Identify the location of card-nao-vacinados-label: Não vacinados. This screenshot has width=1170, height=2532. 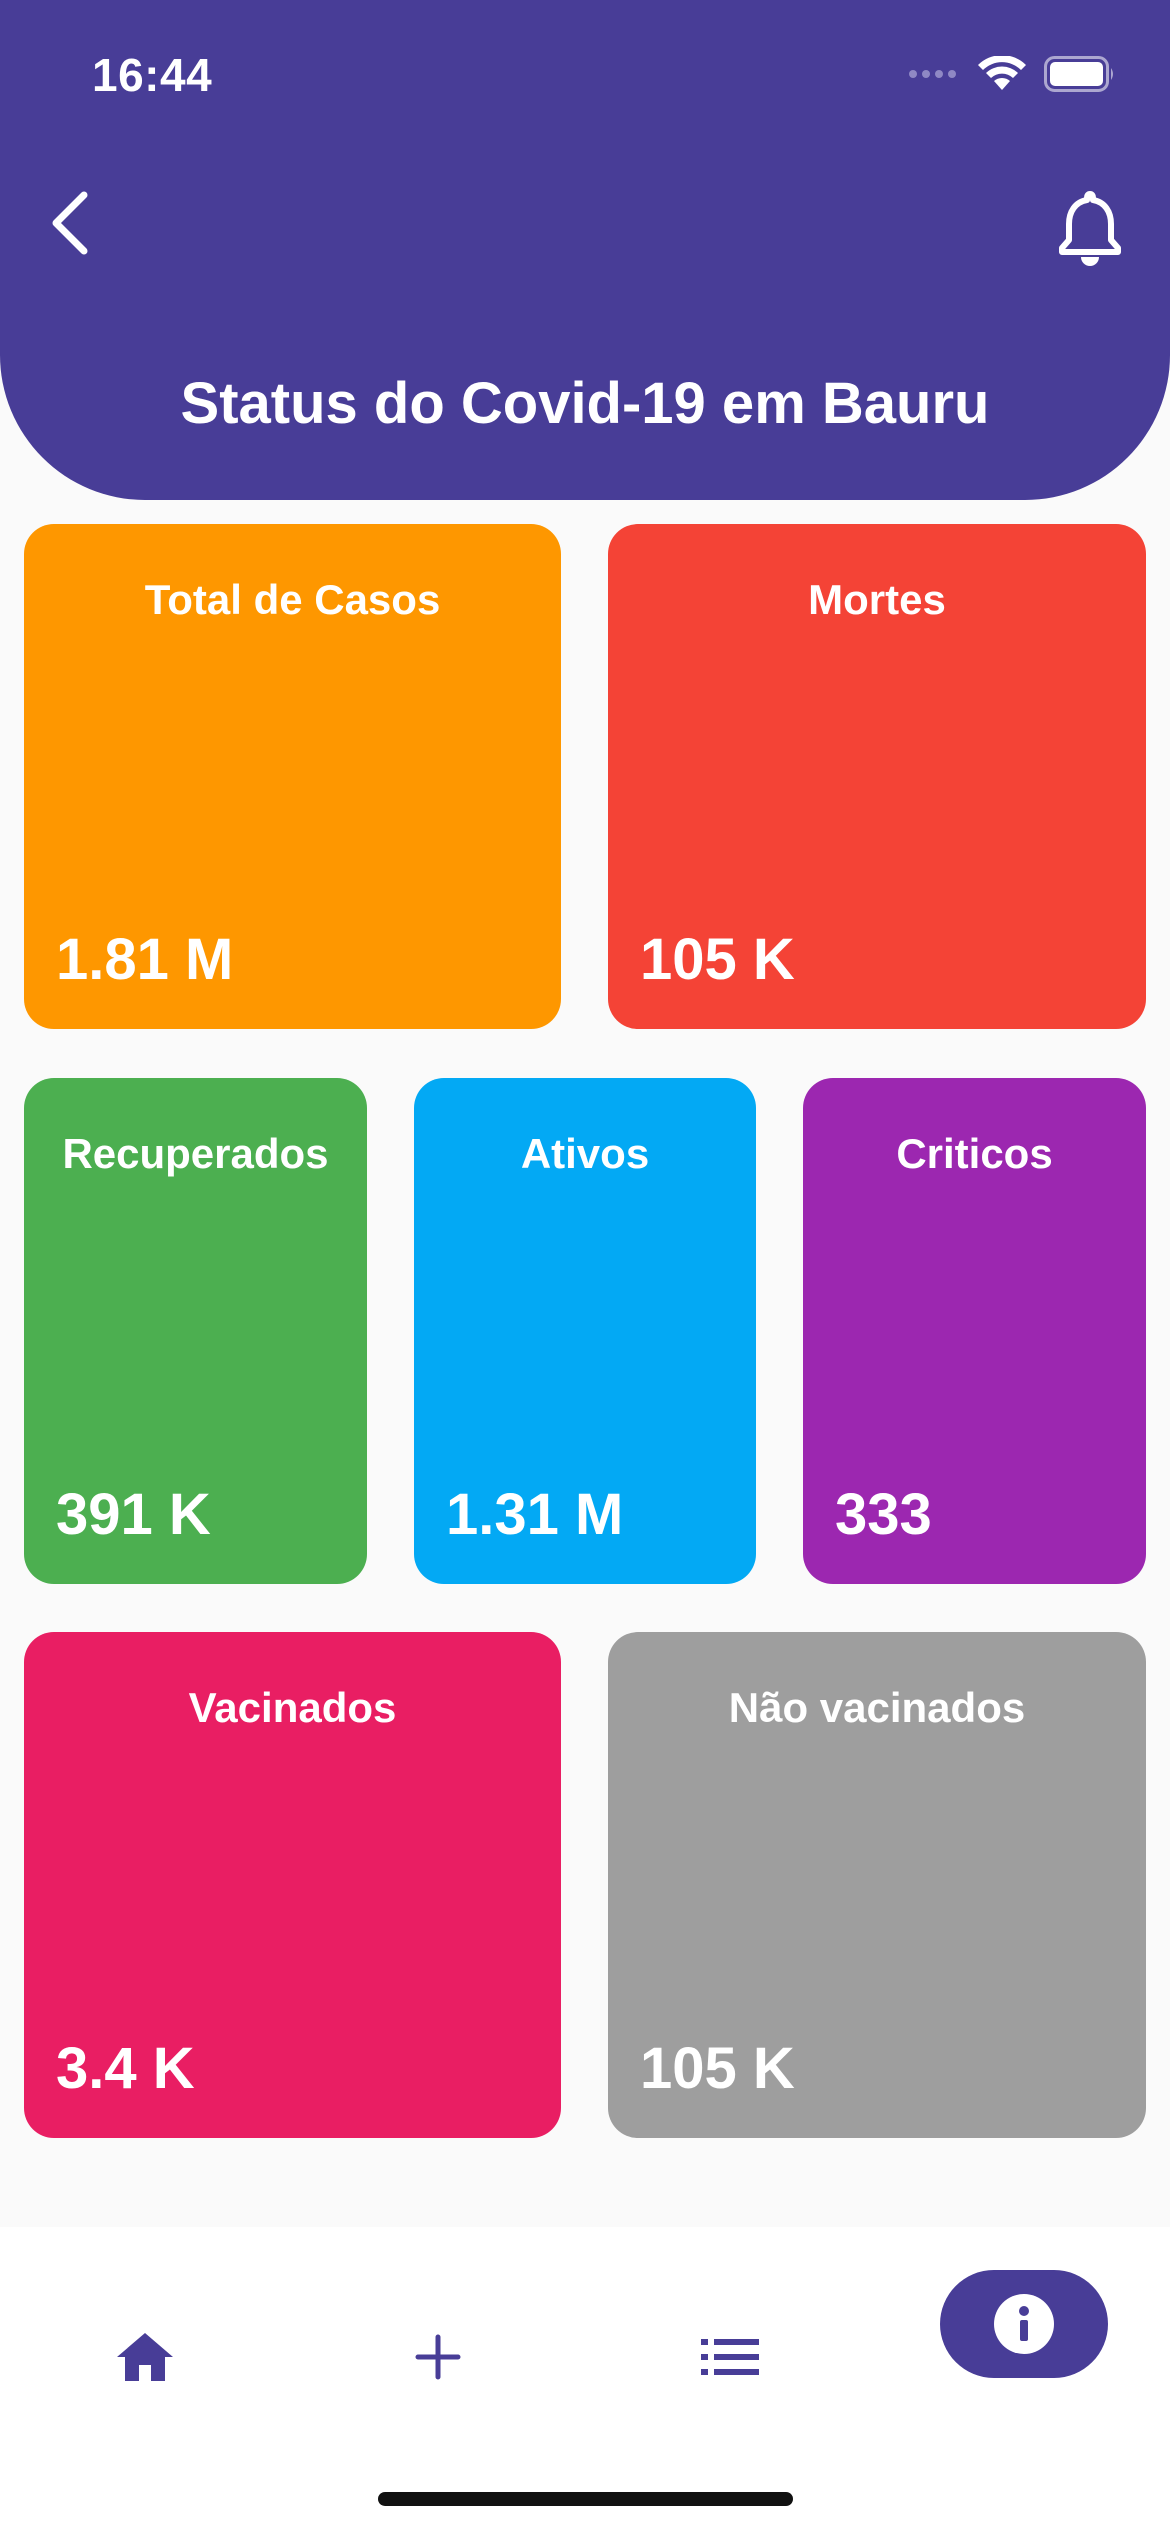
(877, 1707).